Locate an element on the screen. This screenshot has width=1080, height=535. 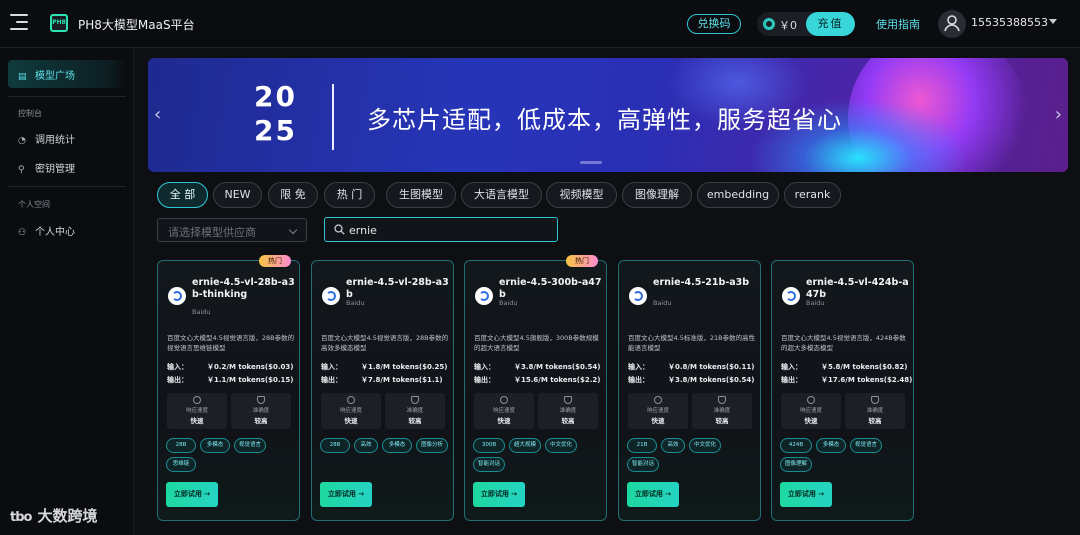
search-input is located at coordinates (449, 230).